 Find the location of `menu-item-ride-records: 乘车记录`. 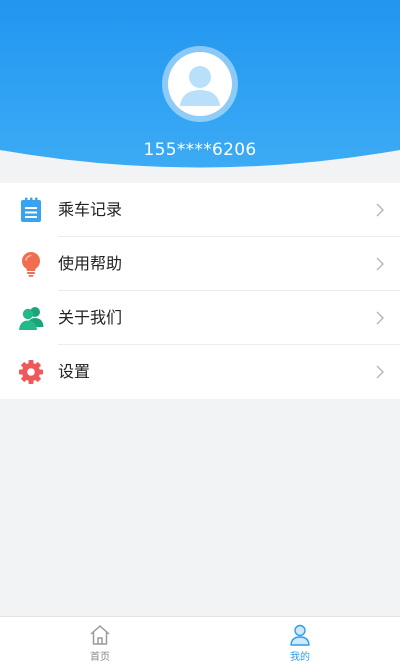

menu-item-ride-records: 乘车记录 is located at coordinates (200, 210).